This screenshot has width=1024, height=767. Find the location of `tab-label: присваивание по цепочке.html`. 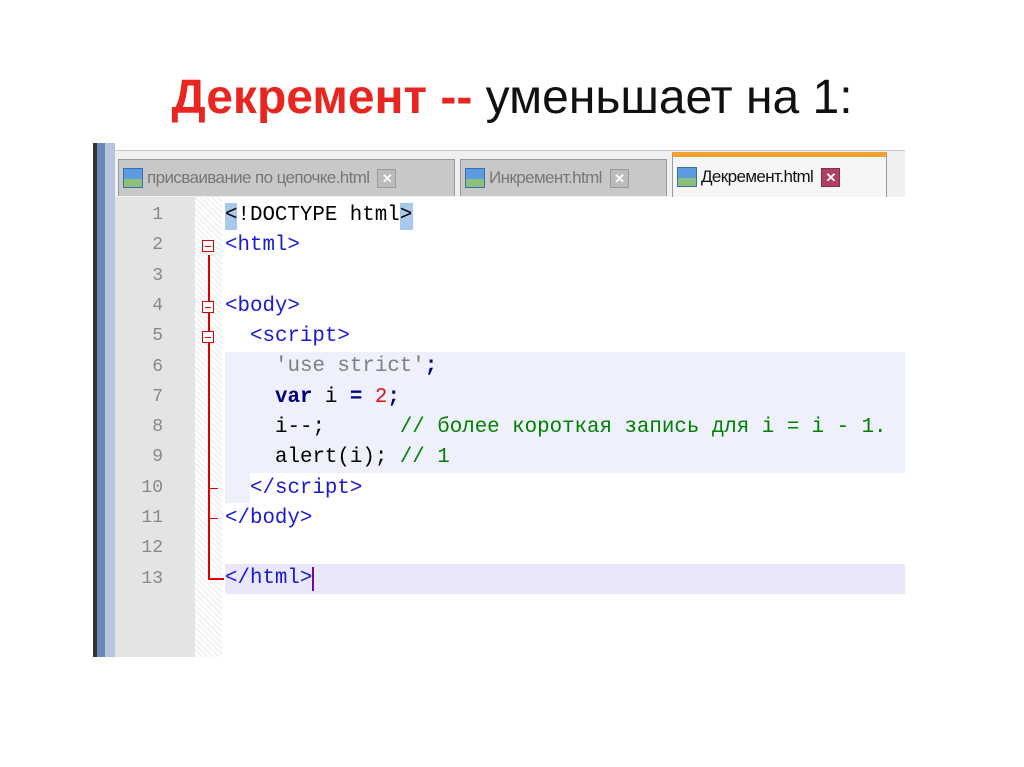

tab-label: присваивание по цепочке.html is located at coordinates (258, 177).